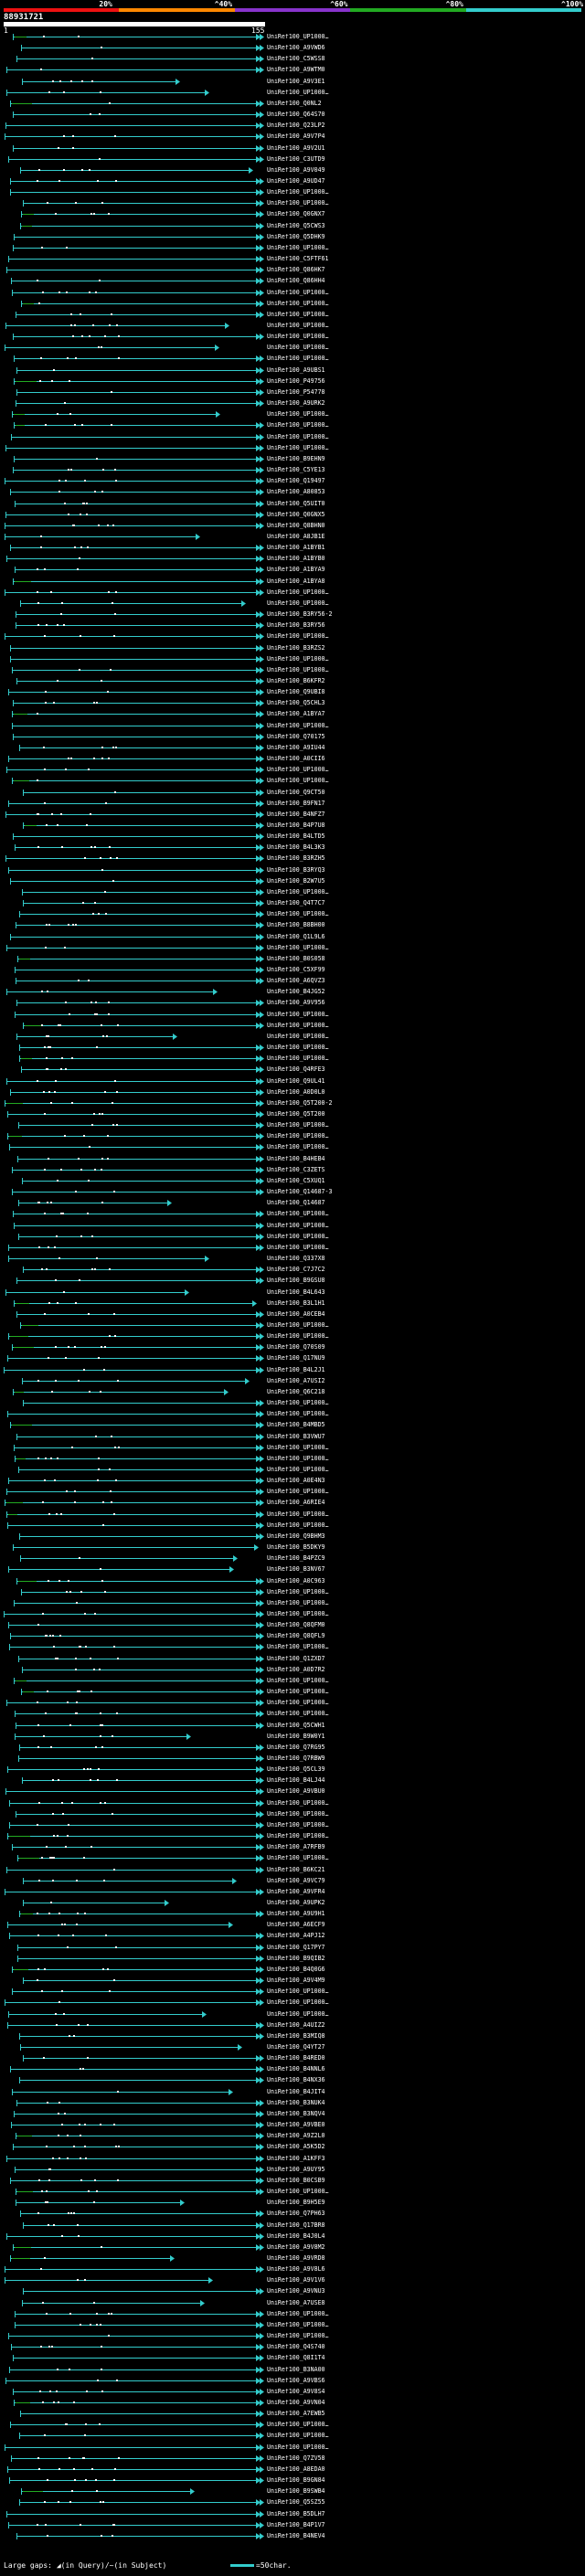 The image size is (585, 2576). Describe the element at coordinates (425, 82) in the screenshot. I see `hit-label-link: UniRef100_A9V3E1` at that location.